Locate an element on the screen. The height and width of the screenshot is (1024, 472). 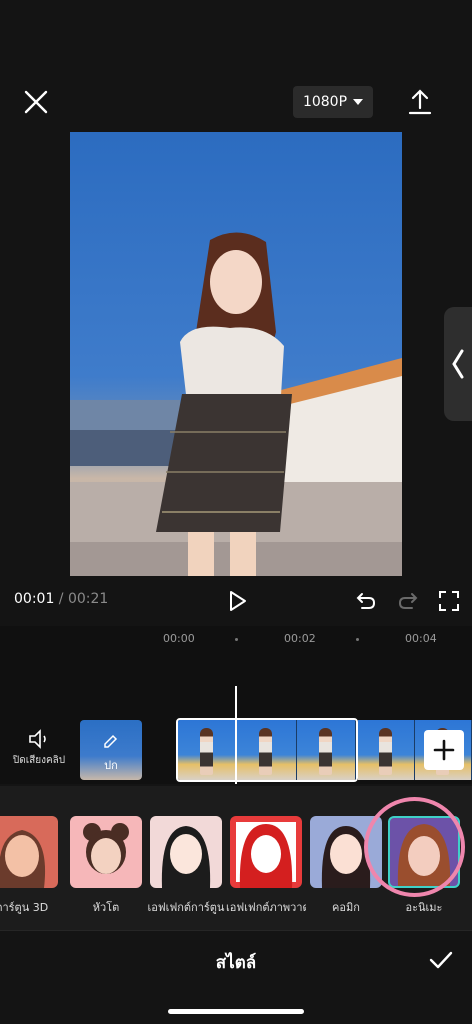
total-time: 00:21 is located at coordinates (88, 599).